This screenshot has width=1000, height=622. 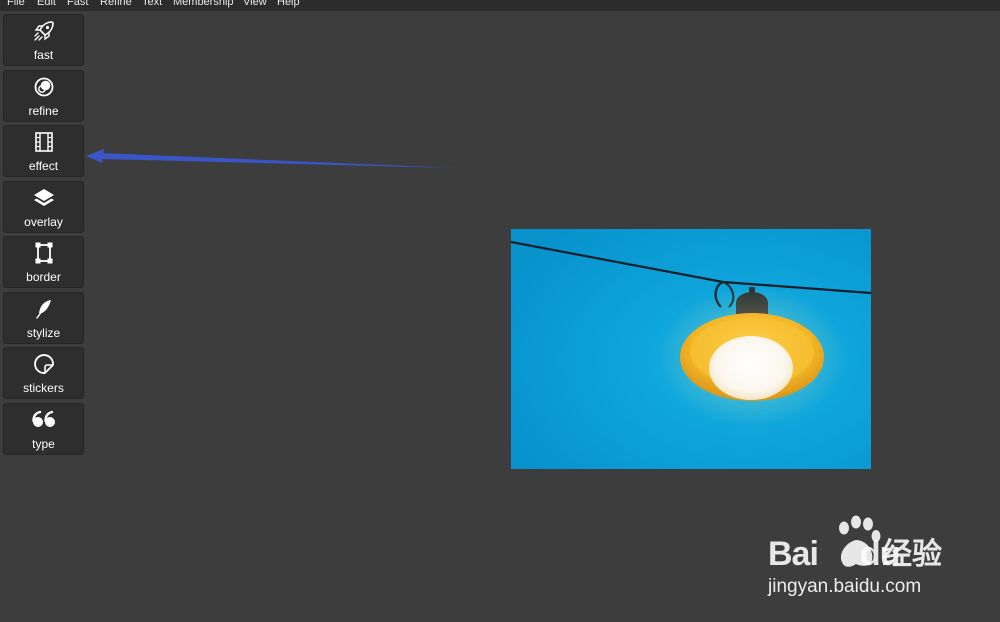 What do you see at coordinates (43, 309) in the screenshot?
I see `feather-icon` at bounding box center [43, 309].